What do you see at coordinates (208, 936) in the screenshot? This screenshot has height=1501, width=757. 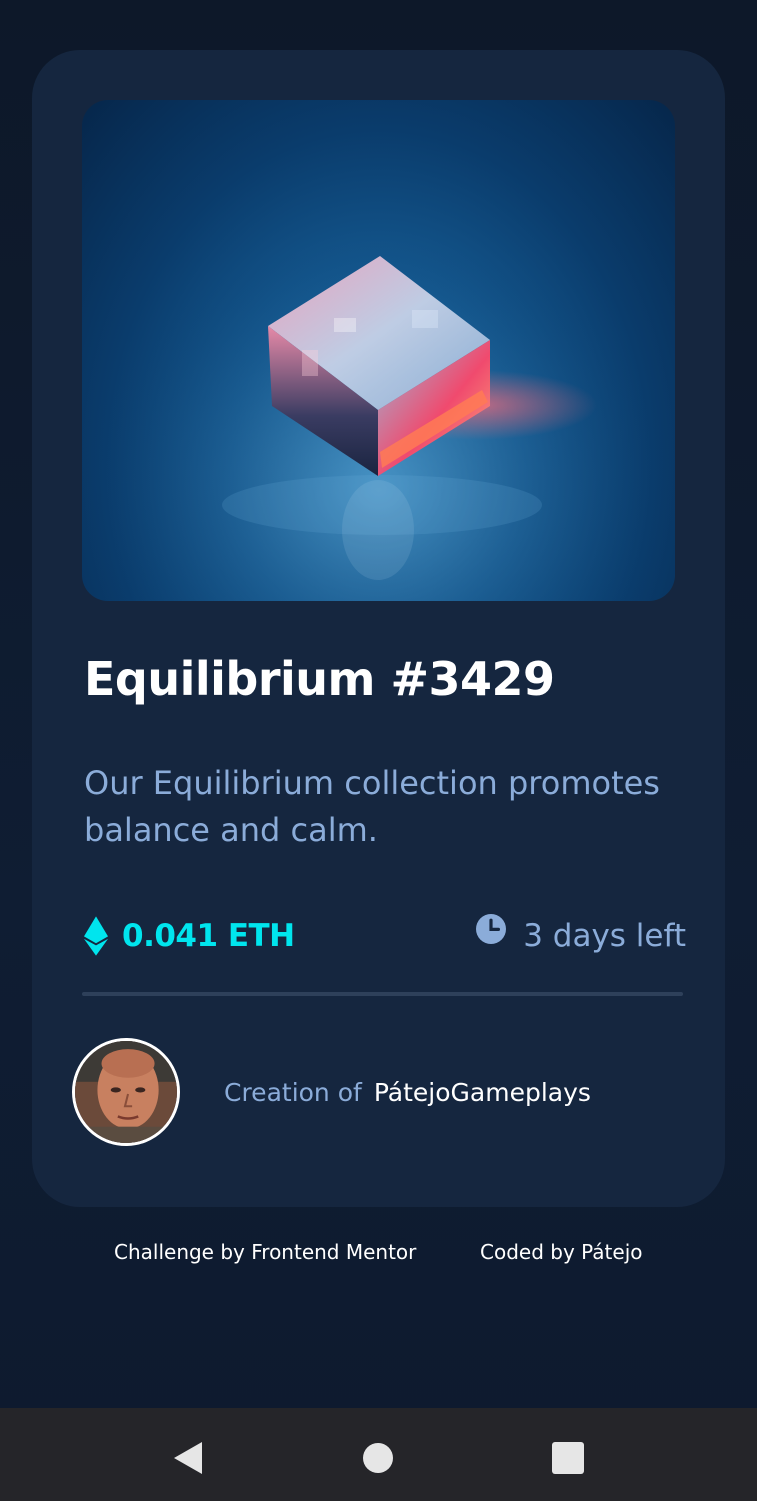 I see `price-value: 0.041 ETH` at bounding box center [208, 936].